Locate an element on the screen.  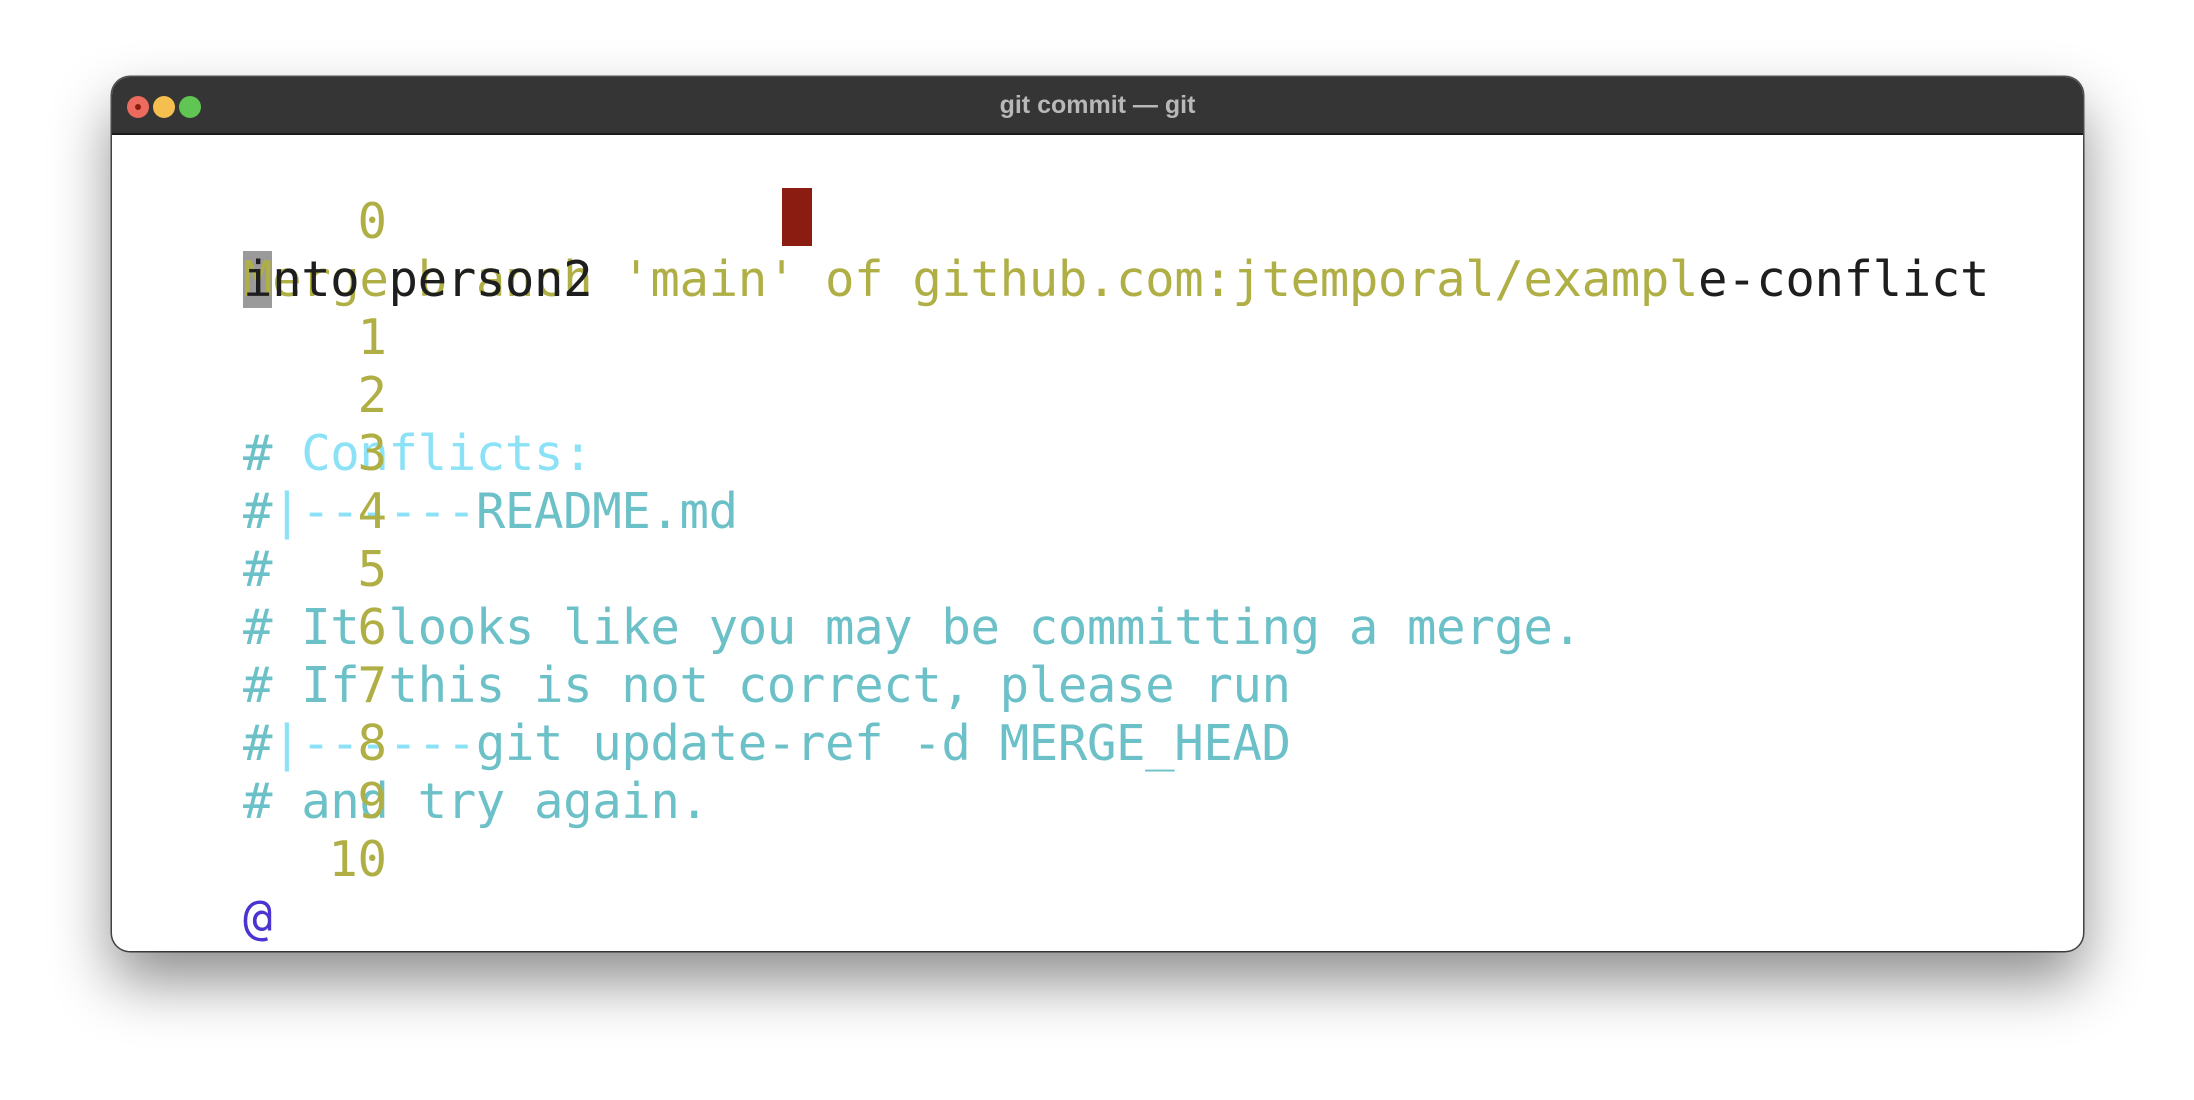
line-text: # If this is not correct, please run is located at coordinates (767, 686).